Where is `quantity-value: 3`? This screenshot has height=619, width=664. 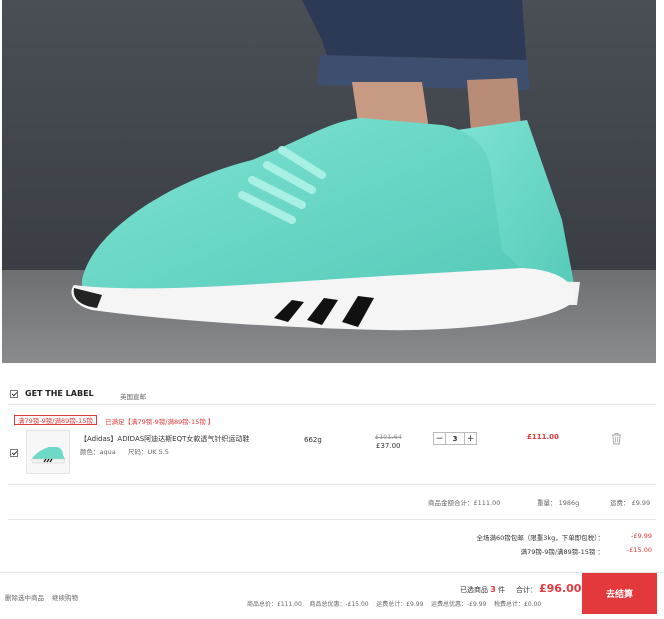
quantity-value: 3 is located at coordinates (455, 438).